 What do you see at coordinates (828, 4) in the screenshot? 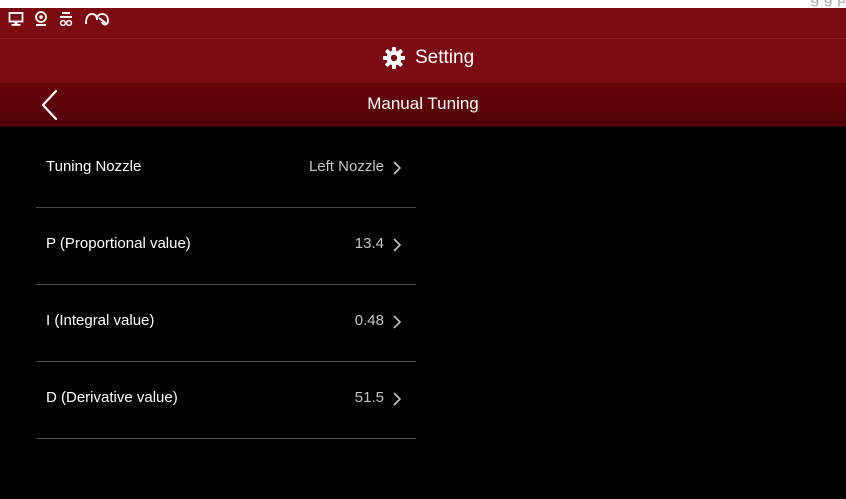
I see `artifact-text: g g p` at bounding box center [828, 4].